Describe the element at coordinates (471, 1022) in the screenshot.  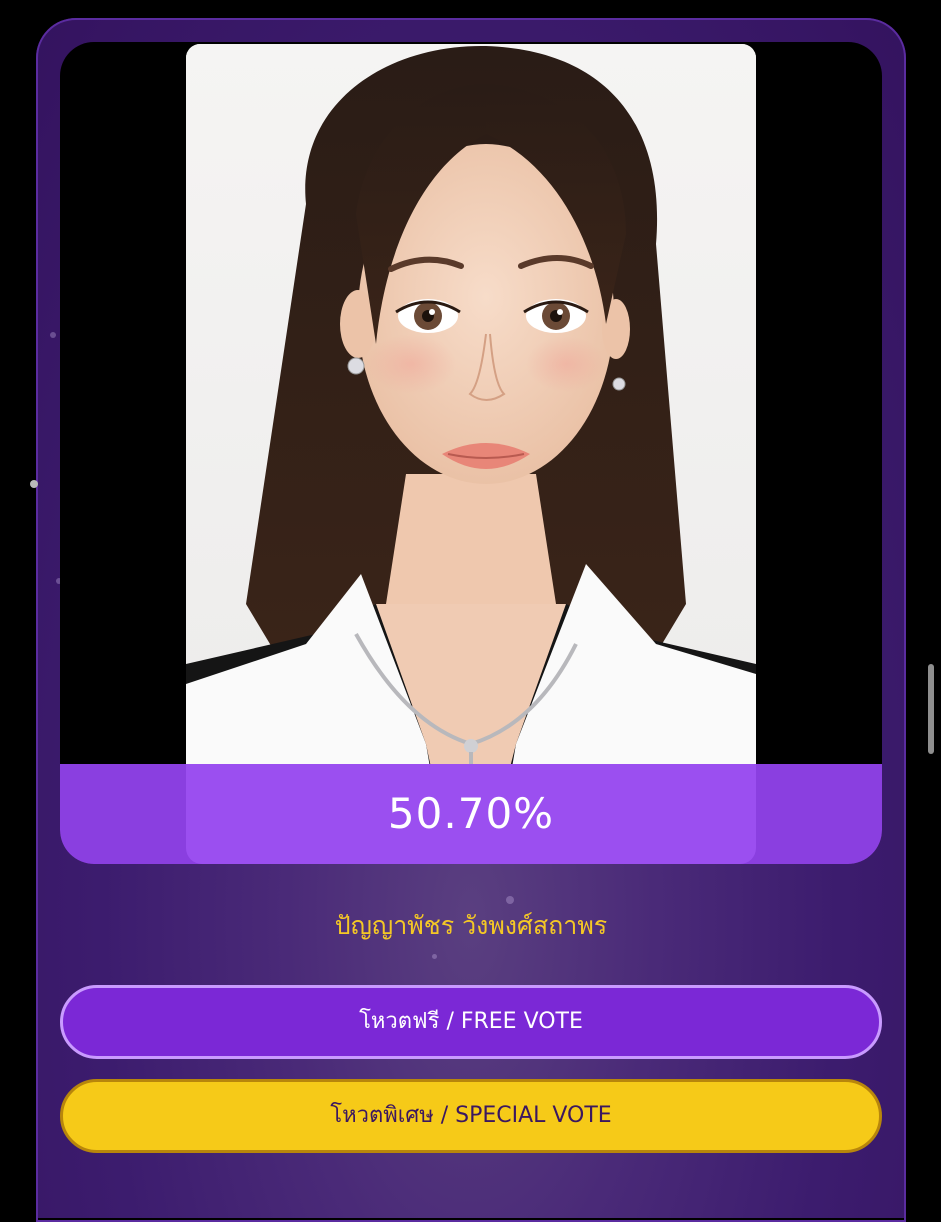
I see `free-vote-button: โหวตฟรี / FREE VOTE` at that location.